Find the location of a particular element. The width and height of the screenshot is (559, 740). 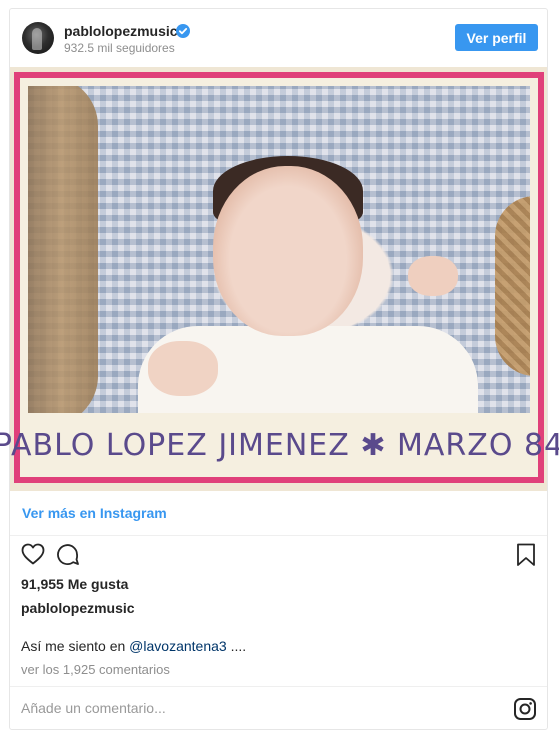

add-comment-bar is located at coordinates (278, 708).